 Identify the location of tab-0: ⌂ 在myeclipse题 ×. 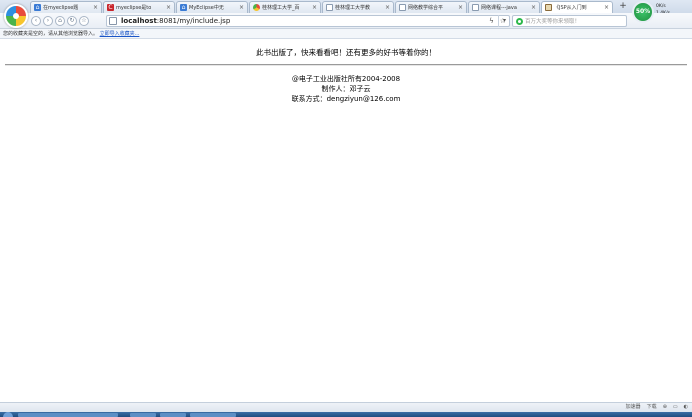
(66, 7).